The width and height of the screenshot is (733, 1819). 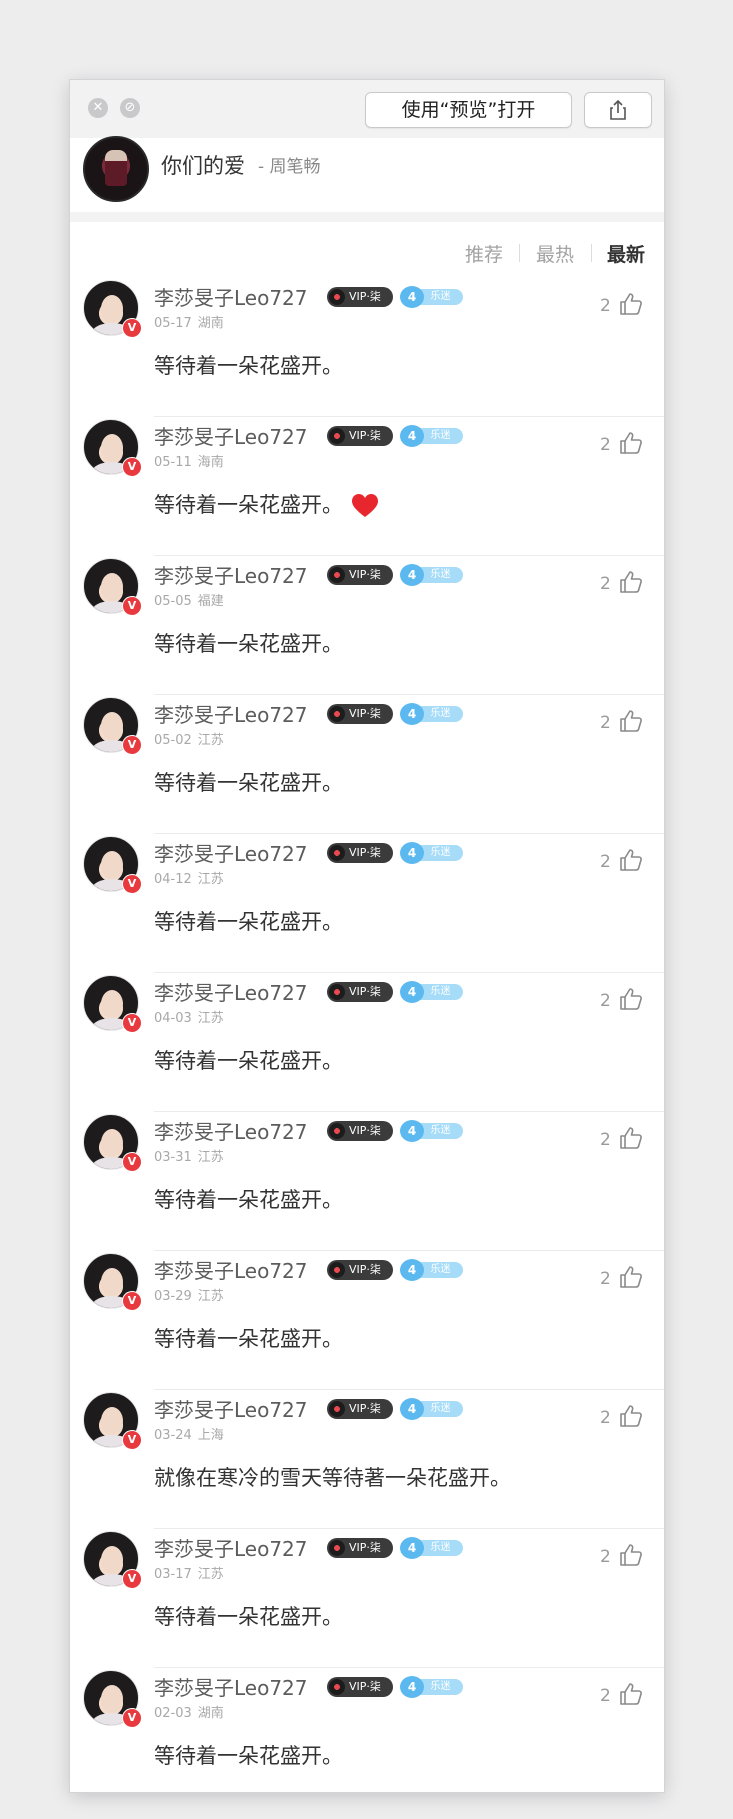 What do you see at coordinates (173, 1435) in the screenshot?
I see `comment-date: 03-24` at bounding box center [173, 1435].